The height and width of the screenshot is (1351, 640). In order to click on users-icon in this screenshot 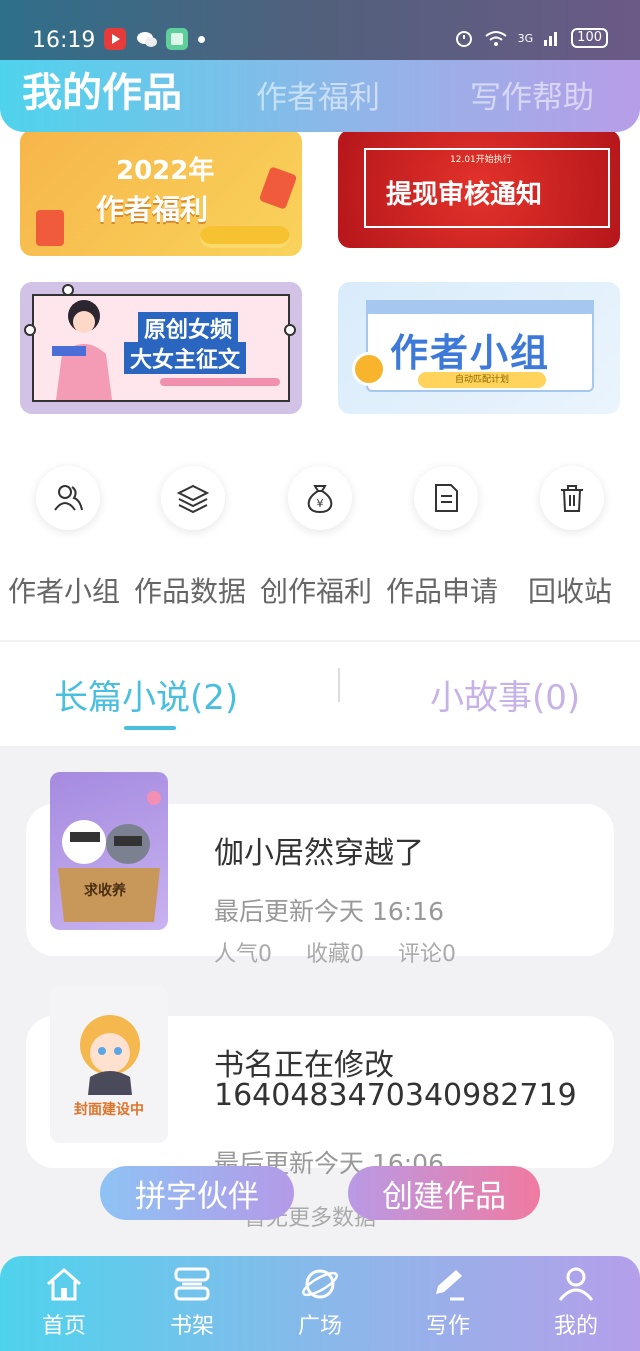, I will do `click(68, 498)`.